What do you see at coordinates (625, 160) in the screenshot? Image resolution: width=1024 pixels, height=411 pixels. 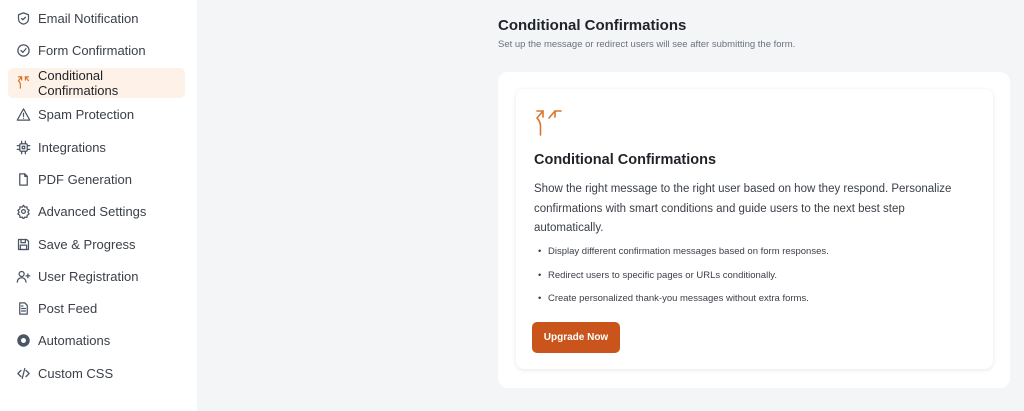 I see `card-title: Conditional Confirmations` at bounding box center [625, 160].